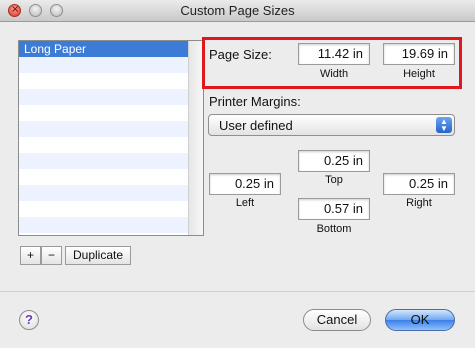 This screenshot has height=348, width=475. I want to click on margins-preset-popup: User defined ▲ ▼, so click(331, 125).